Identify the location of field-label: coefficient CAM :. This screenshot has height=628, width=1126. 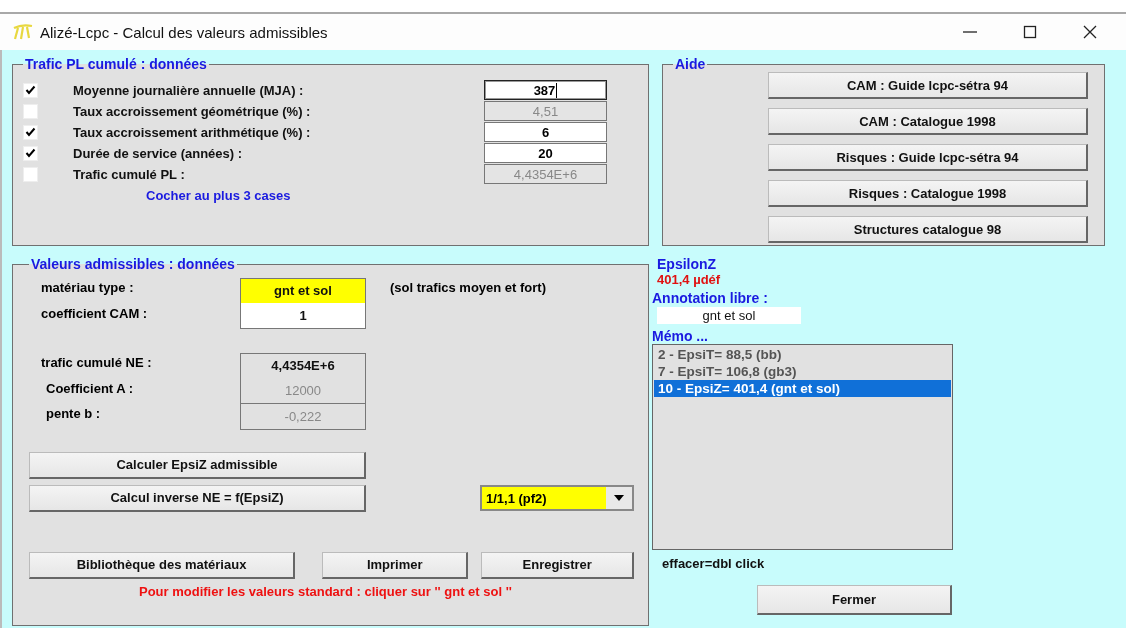
(94, 312).